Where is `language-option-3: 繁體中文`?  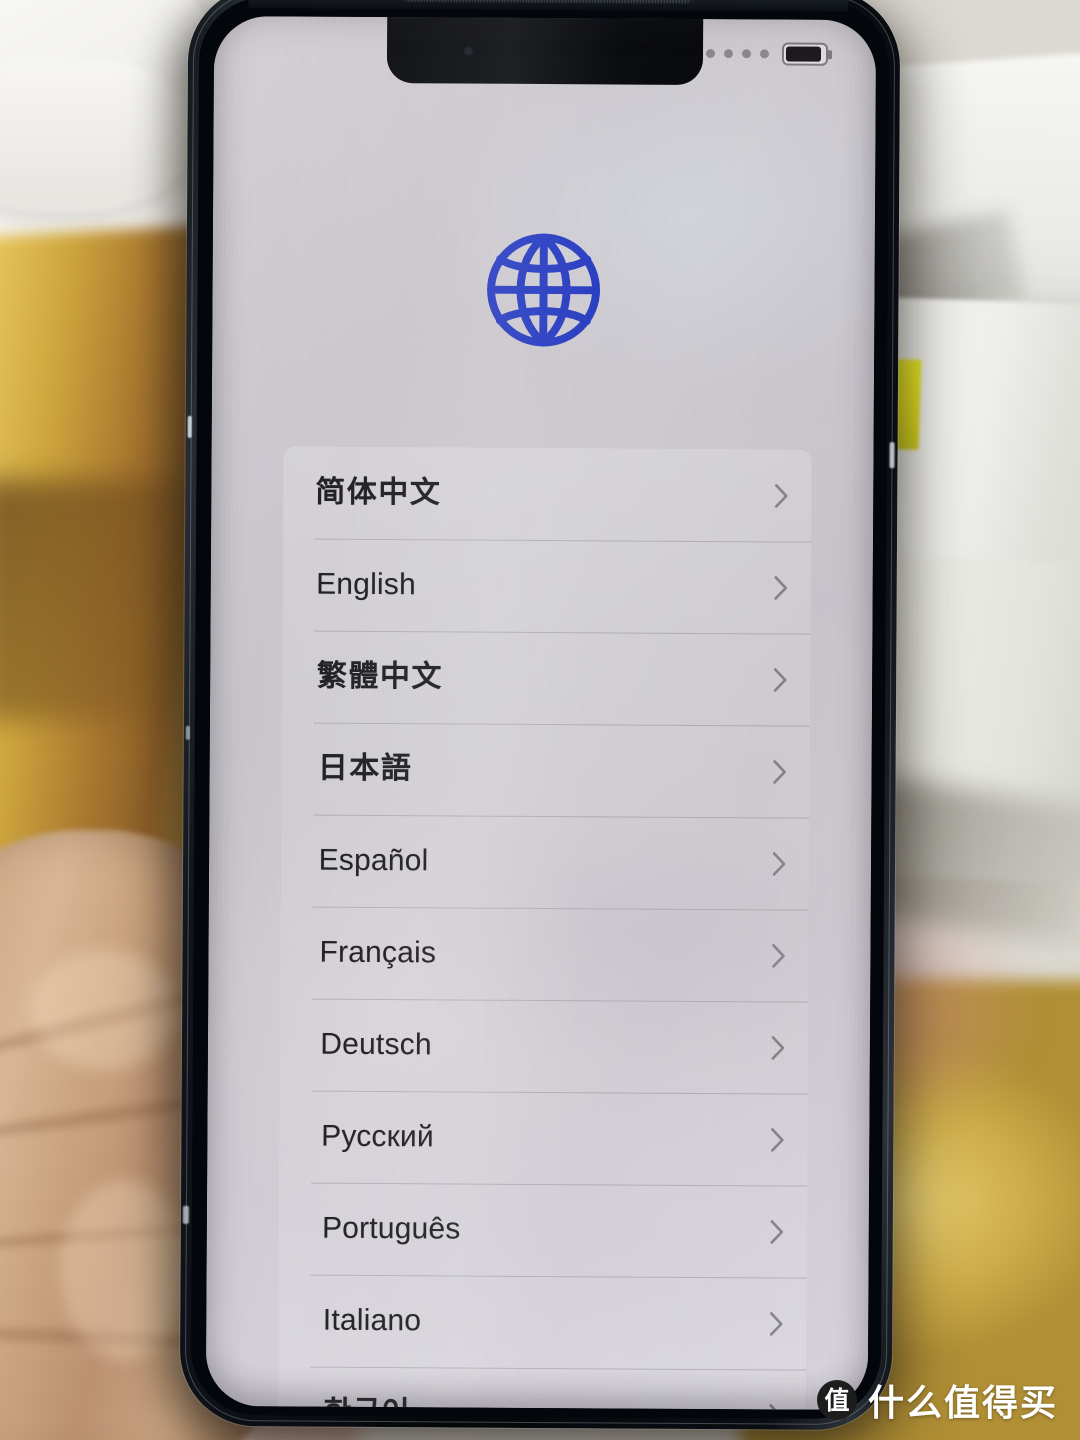 language-option-3: 繁體中文 is located at coordinates (546, 677).